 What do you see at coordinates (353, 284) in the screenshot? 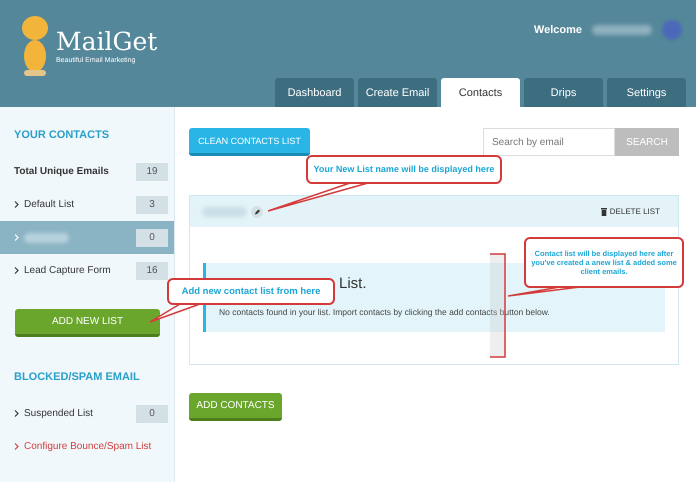
I see `empty-title: List.` at bounding box center [353, 284].